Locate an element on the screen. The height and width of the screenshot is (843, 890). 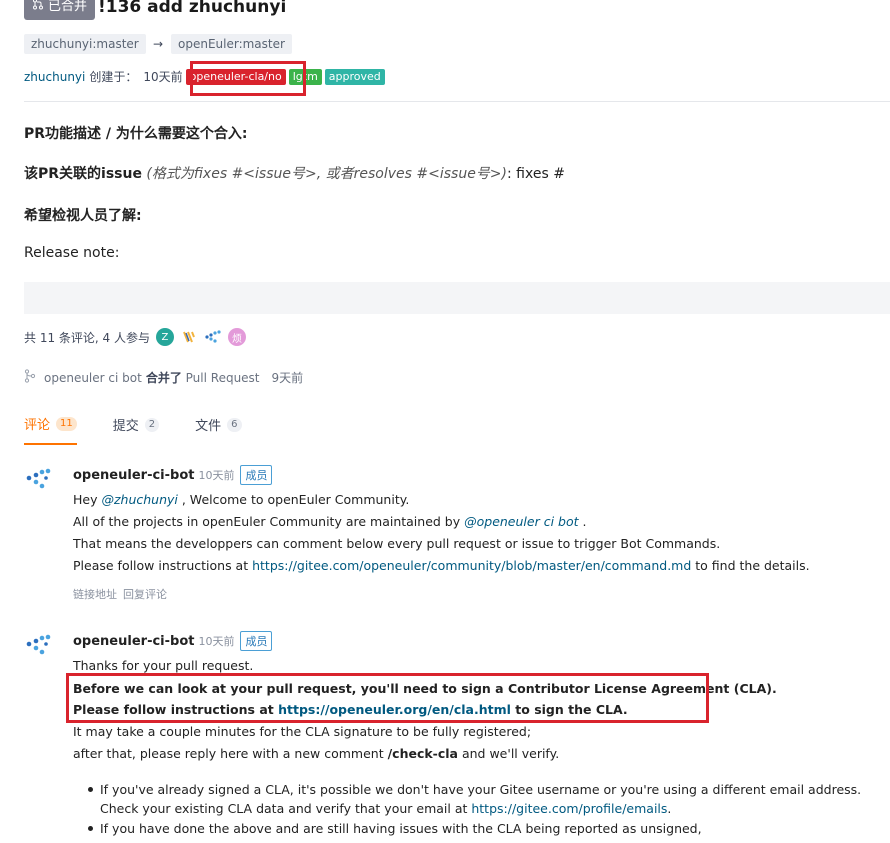
highlight-box-cla-text is located at coordinates (387, 698).